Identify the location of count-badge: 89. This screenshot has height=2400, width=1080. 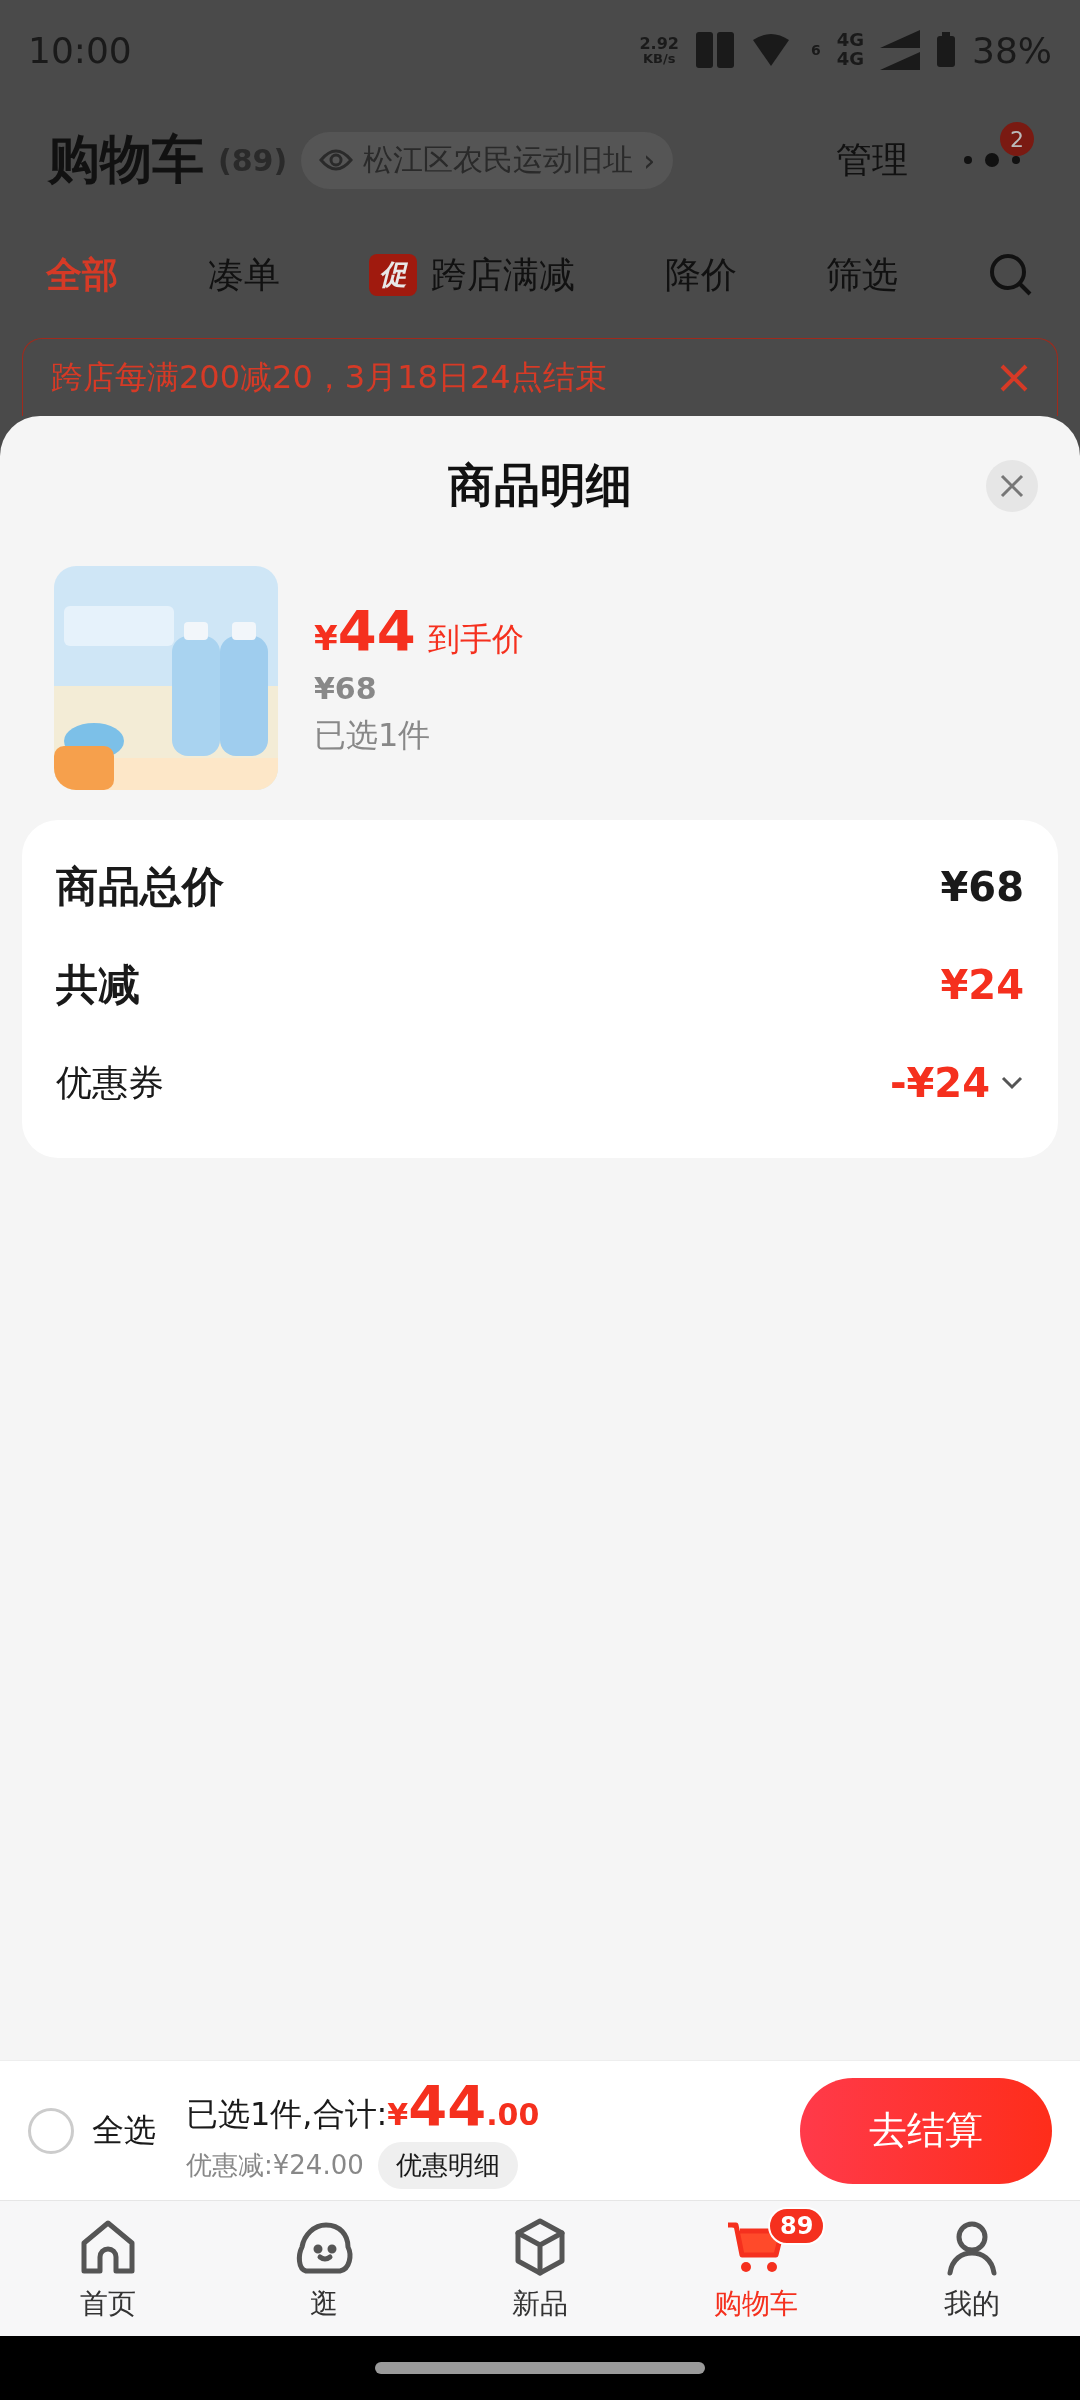
(797, 2226).